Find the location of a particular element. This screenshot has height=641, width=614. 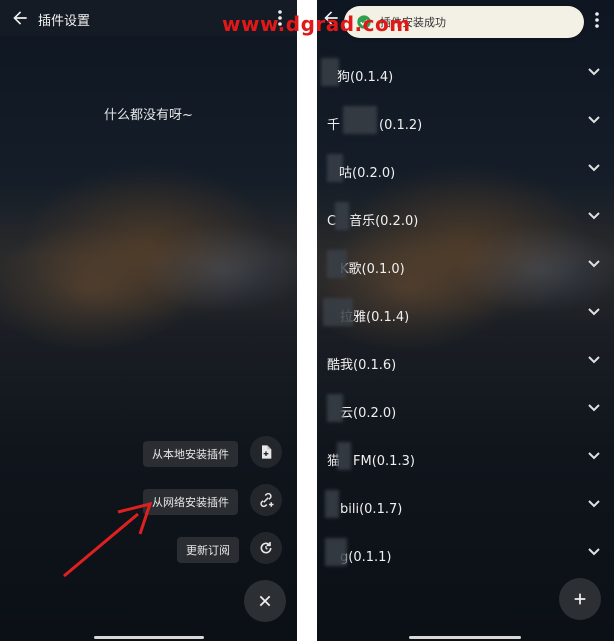

plugin-item: 狗(0.1.4) is located at coordinates (465, 72).